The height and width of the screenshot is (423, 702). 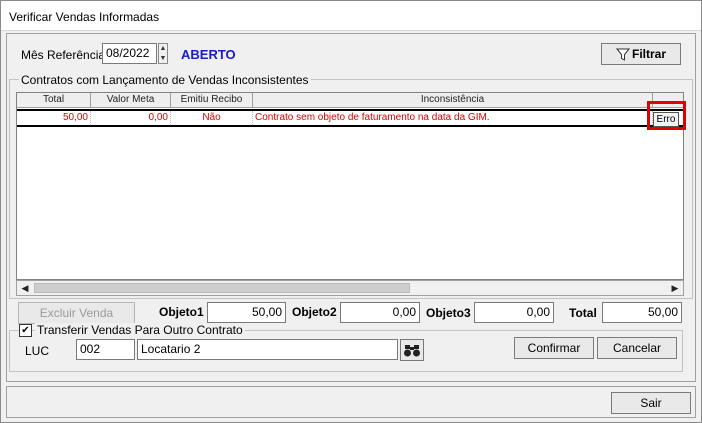 I want to click on excluir-venda-button: Excluir Venda, so click(x=76, y=313).